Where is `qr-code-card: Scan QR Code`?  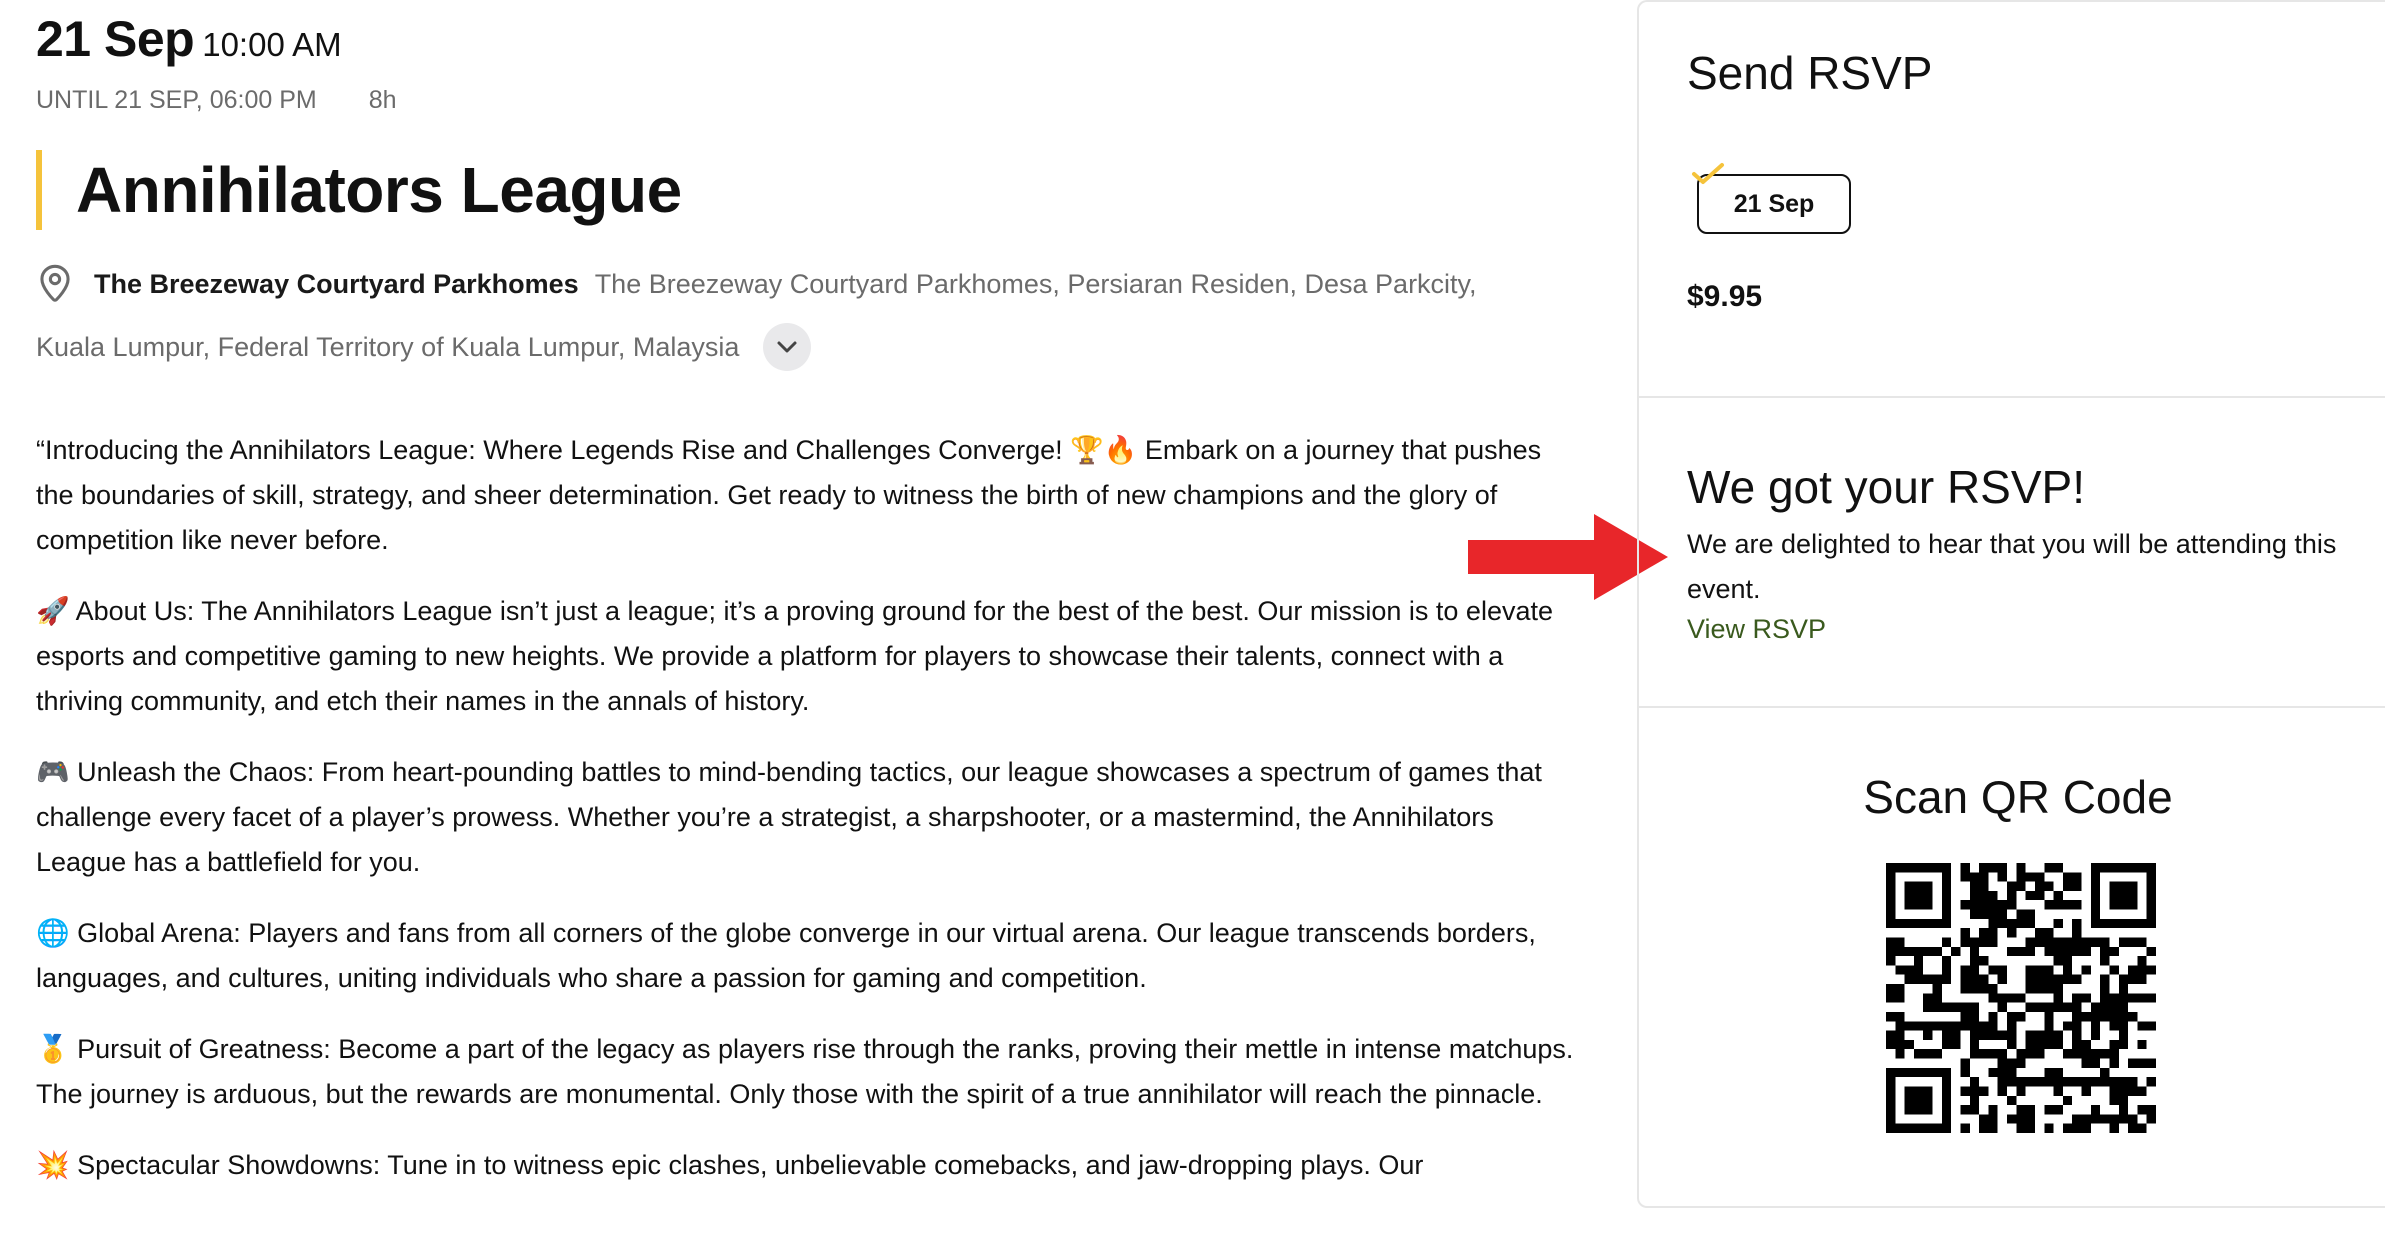
qr-code-card: Scan QR Code is located at coordinates (2012, 958).